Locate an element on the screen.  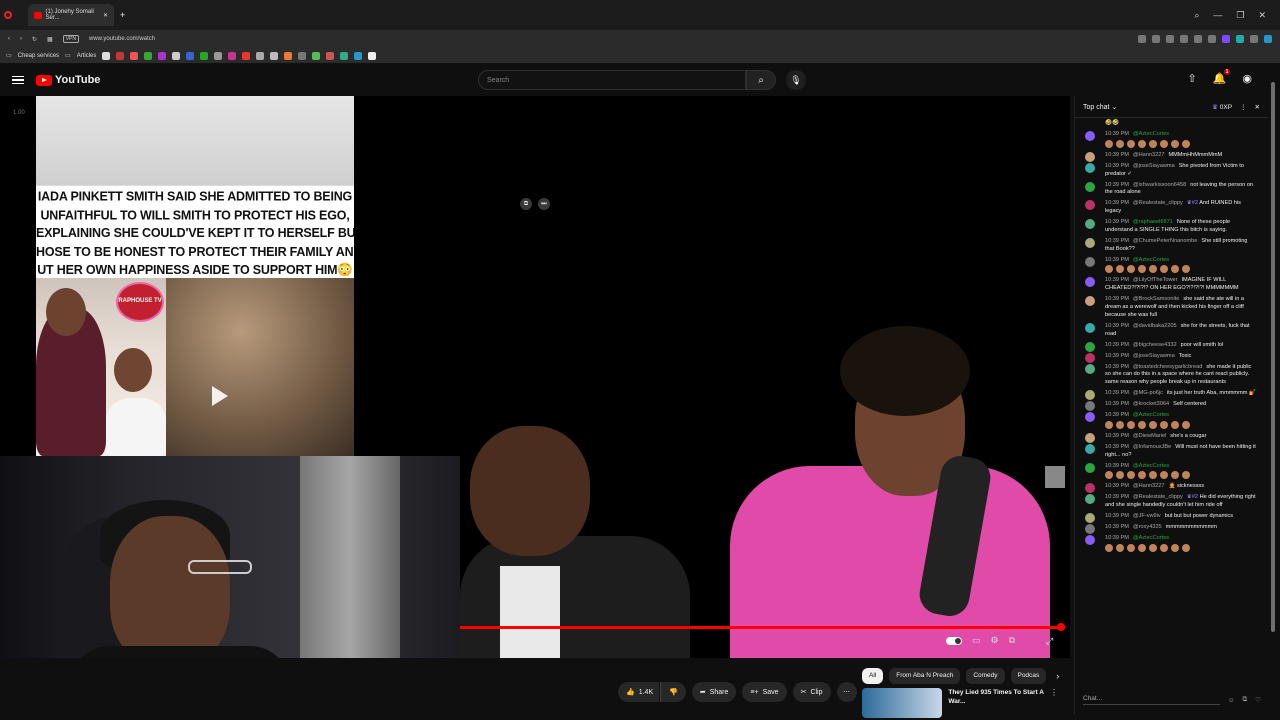
chat-author: @krocket3064 is located at coordinates (1151, 404).